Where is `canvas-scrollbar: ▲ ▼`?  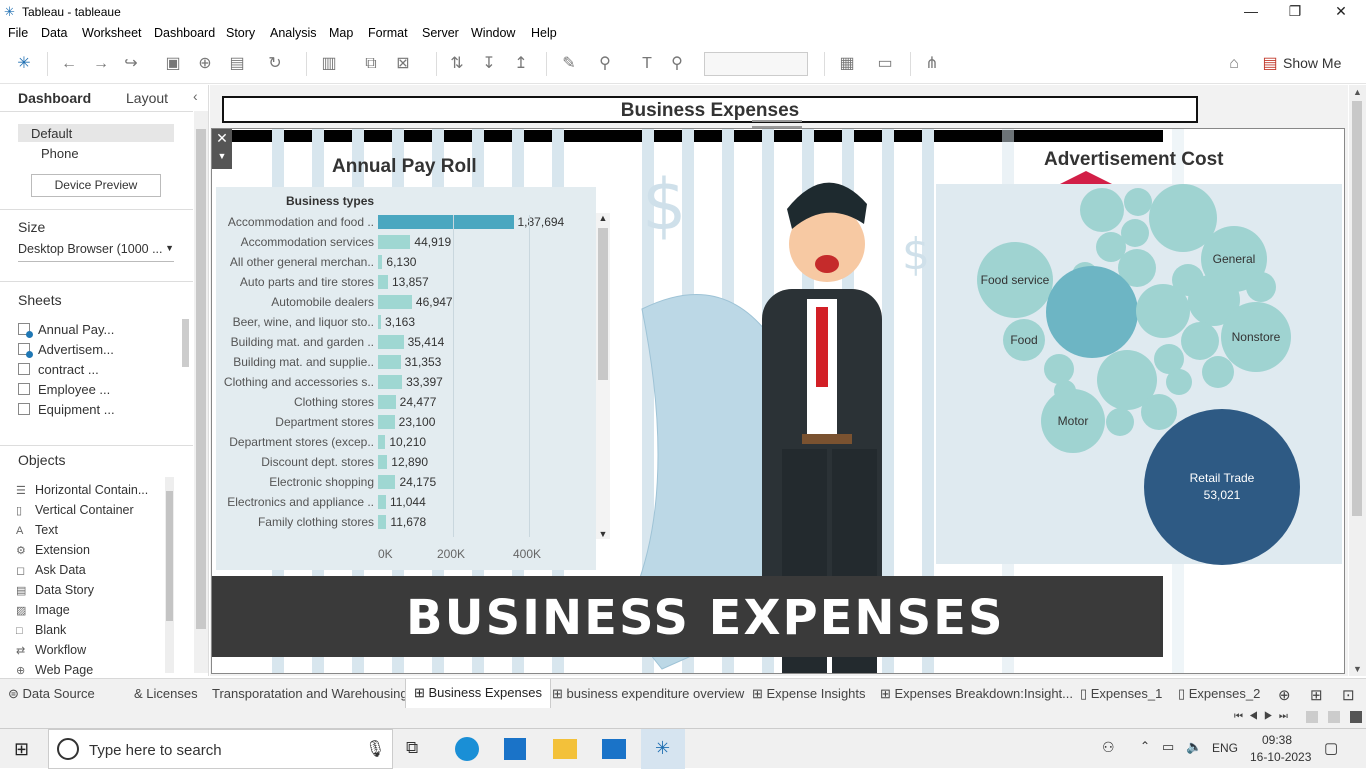
canvas-scrollbar: ▲ ▼ is located at coordinates (1357, 380).